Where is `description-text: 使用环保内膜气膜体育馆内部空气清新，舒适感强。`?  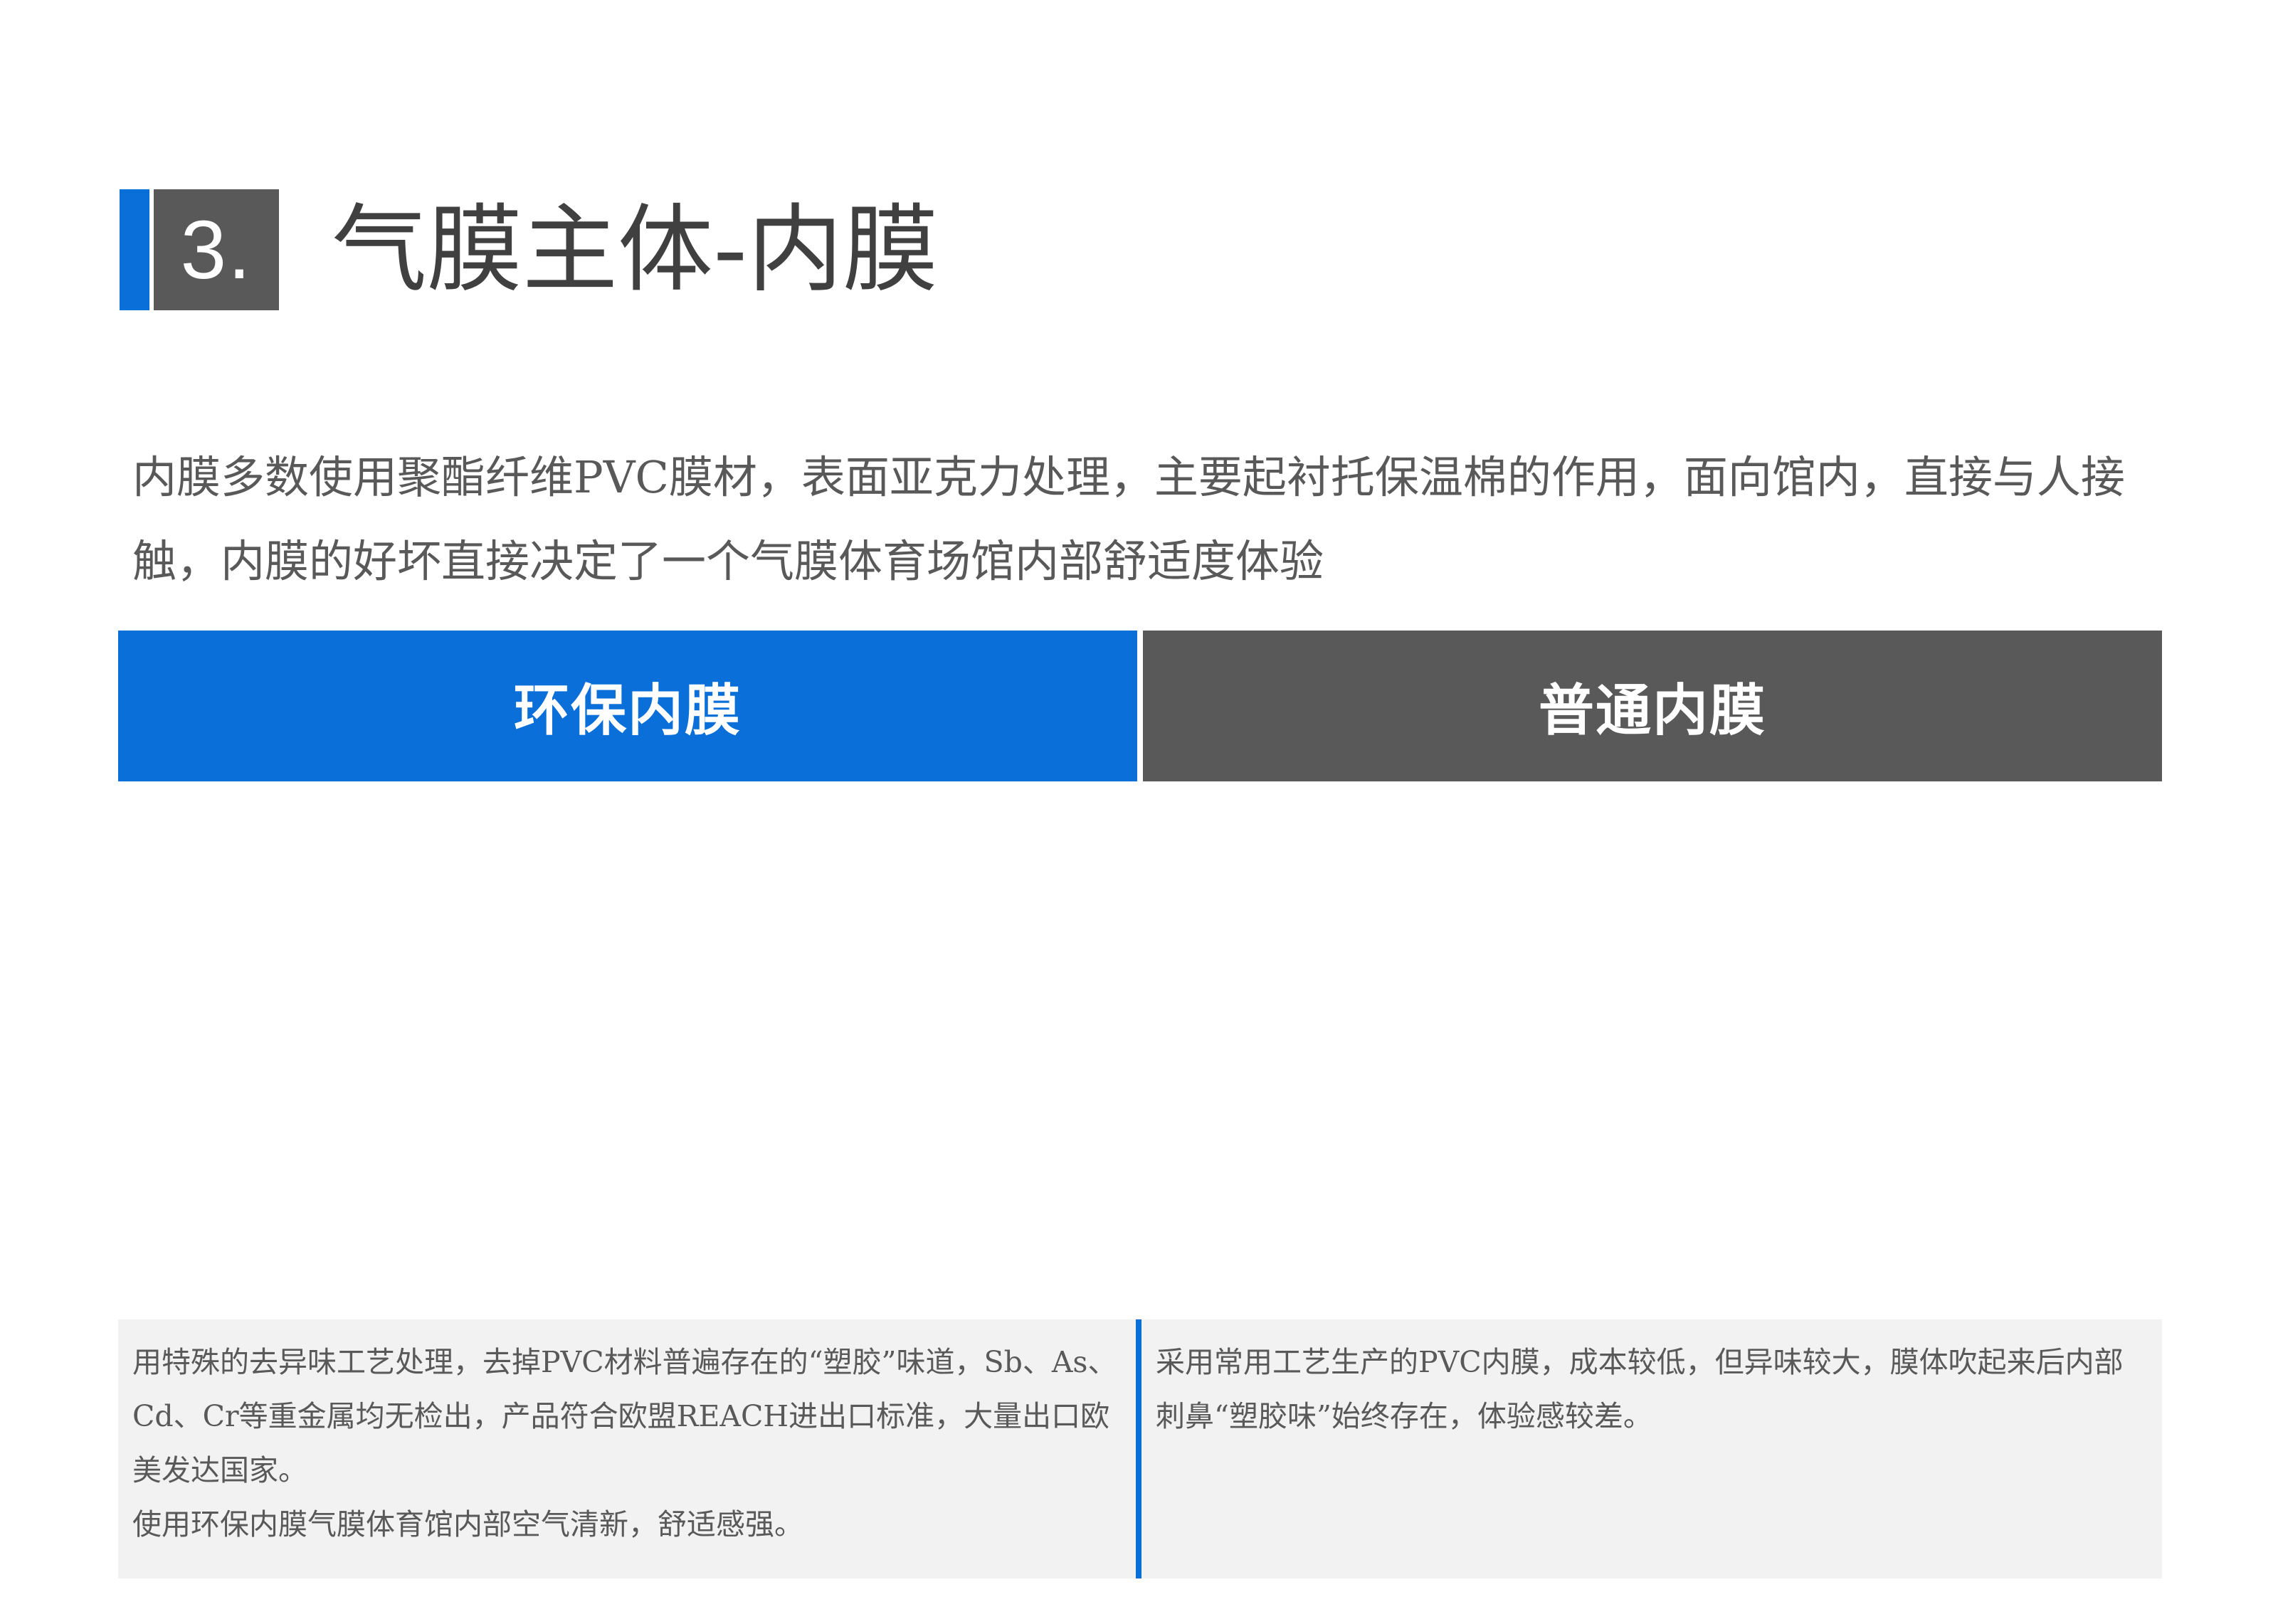 description-text: 使用环保内膜气膜体育馆内部空气清新，舒适感强。 is located at coordinates (467, 1524).